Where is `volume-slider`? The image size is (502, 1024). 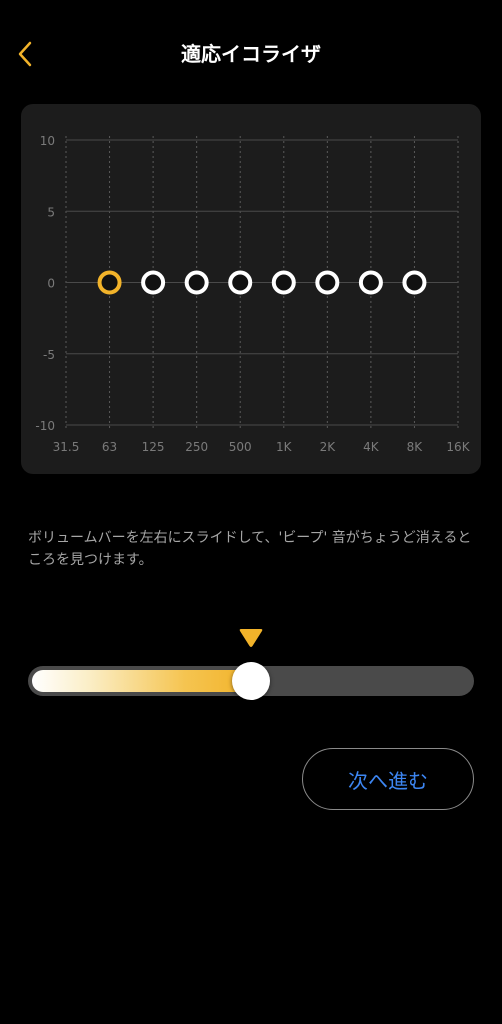
volume-slider is located at coordinates (251, 681).